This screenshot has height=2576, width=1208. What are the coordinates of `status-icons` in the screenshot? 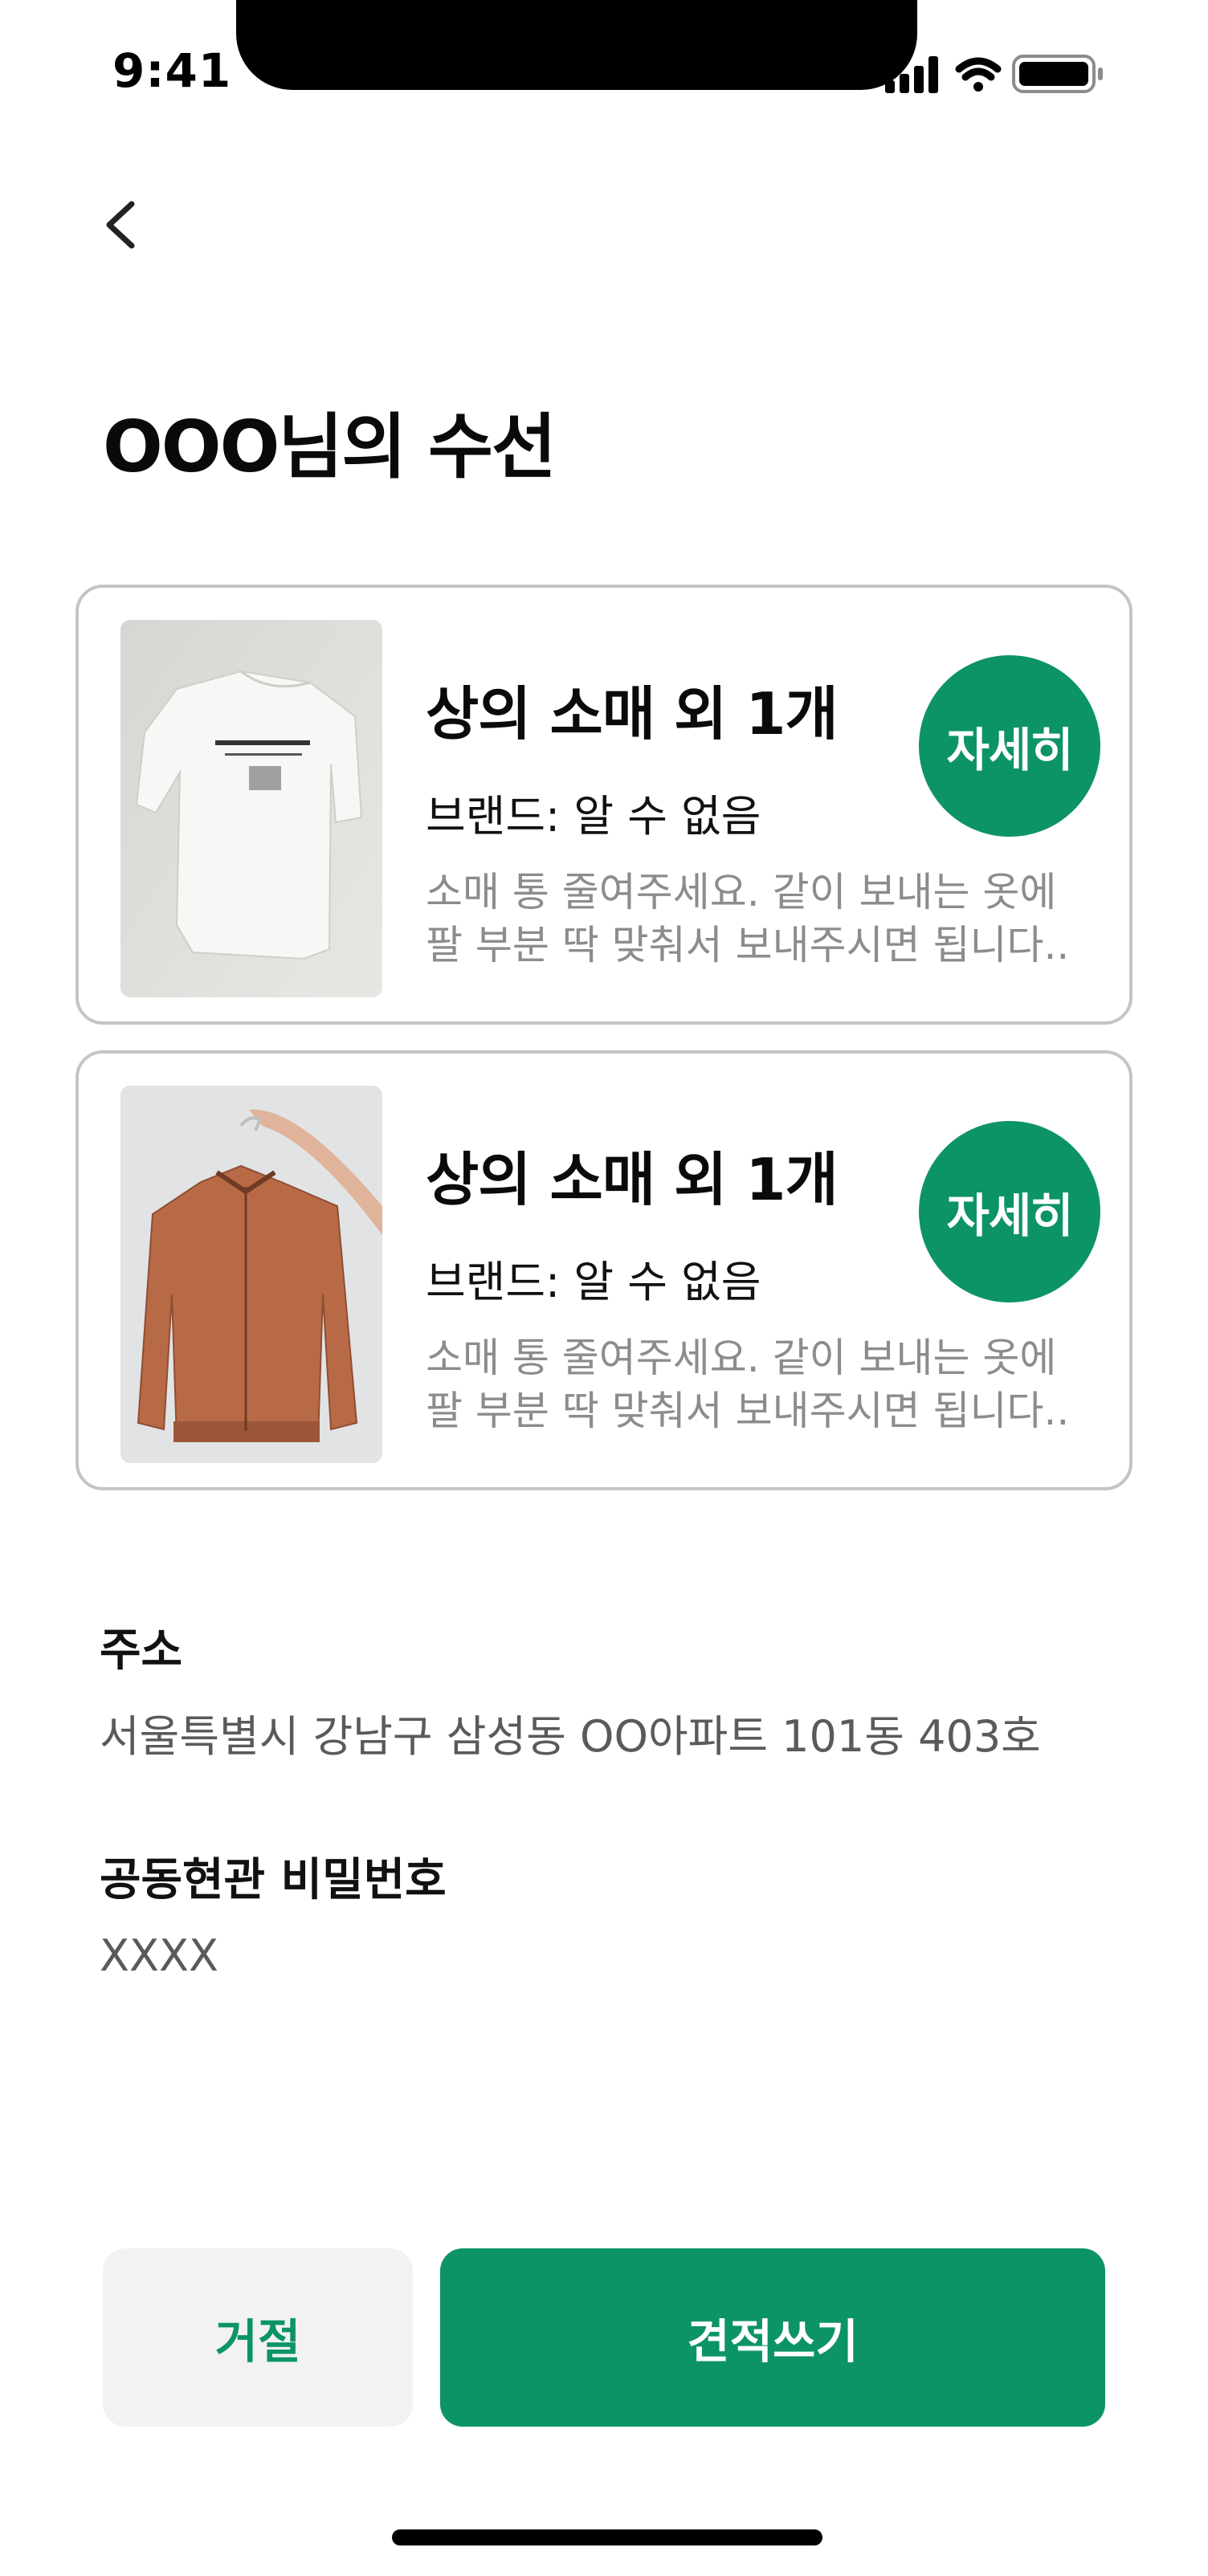 It's located at (994, 74).